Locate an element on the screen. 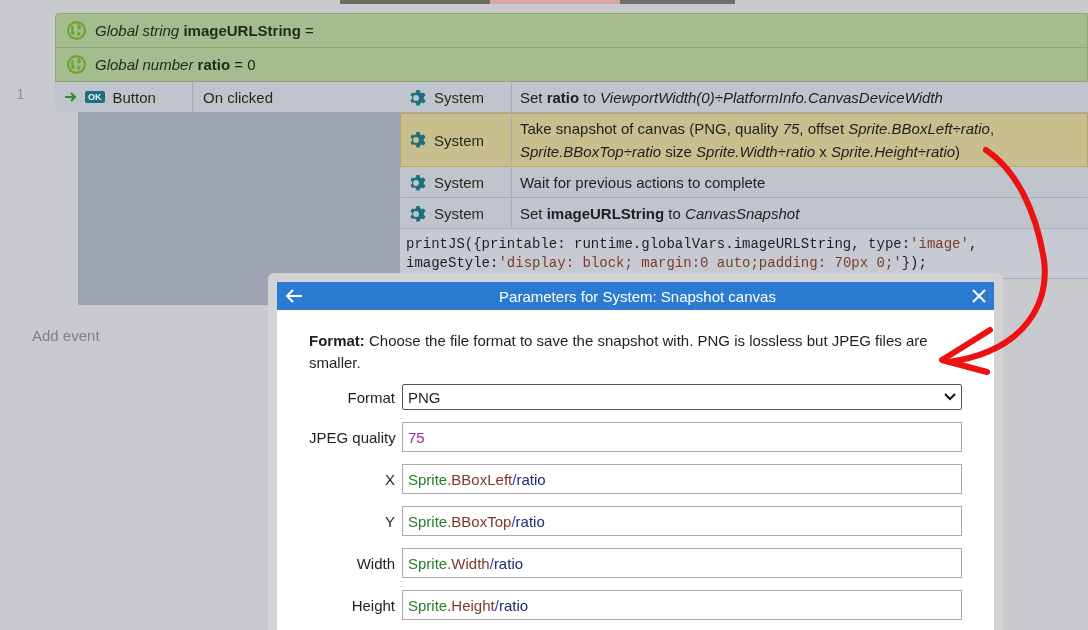 Image resolution: width=1088 pixels, height=630 pixels. input-field: Sprite.Height/ratio is located at coordinates (682, 605).